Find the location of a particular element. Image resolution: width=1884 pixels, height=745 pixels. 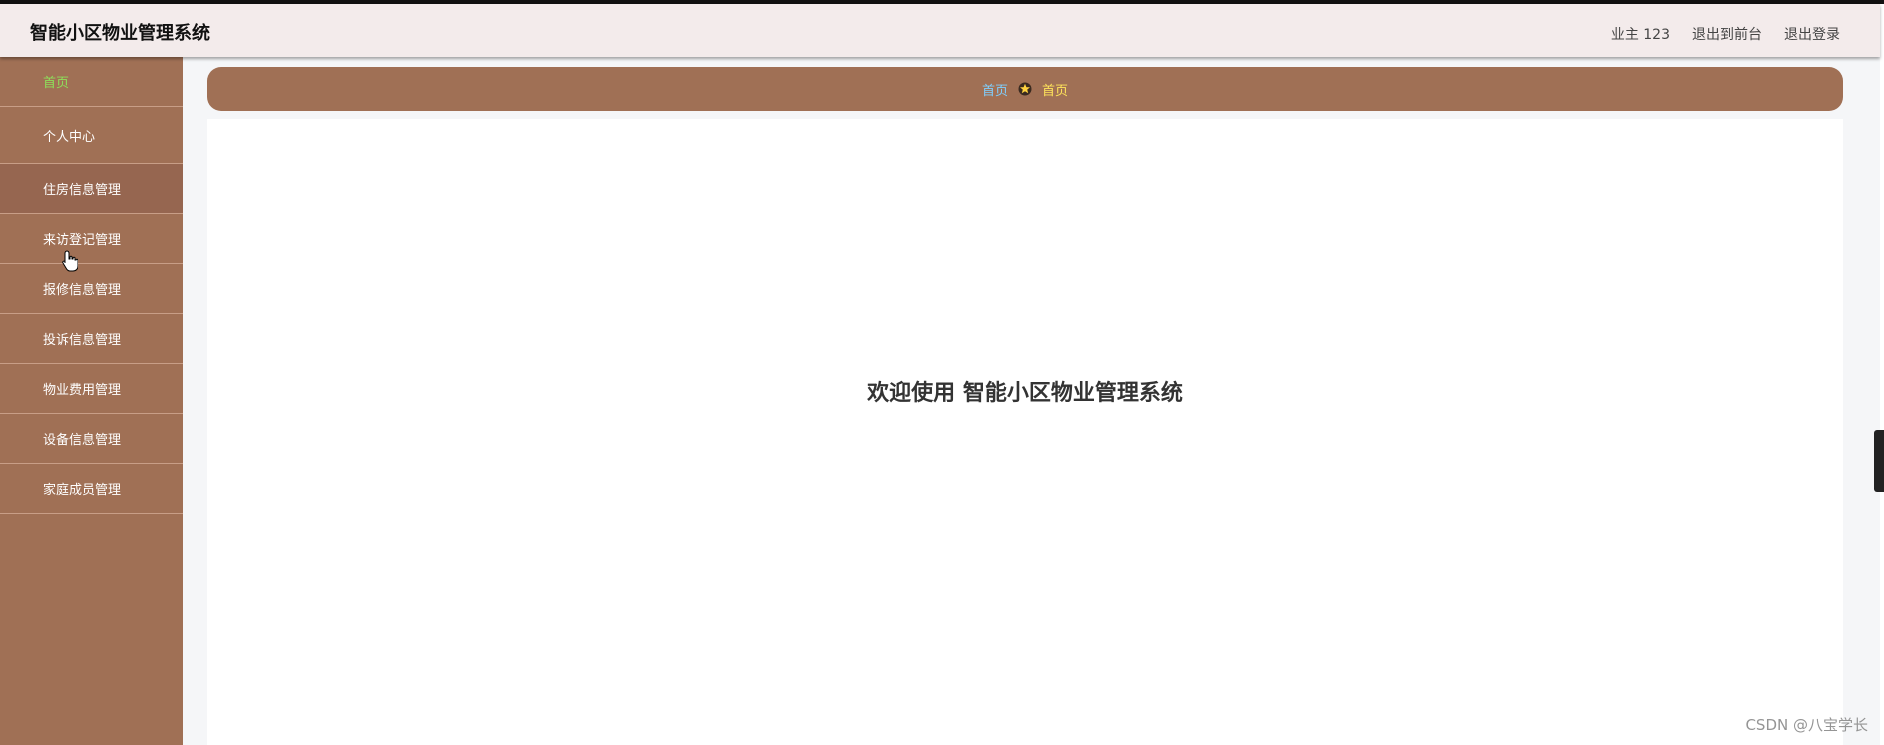

header-actions: 业主 123 退出到前台 退出登录 is located at coordinates (1725, 34).